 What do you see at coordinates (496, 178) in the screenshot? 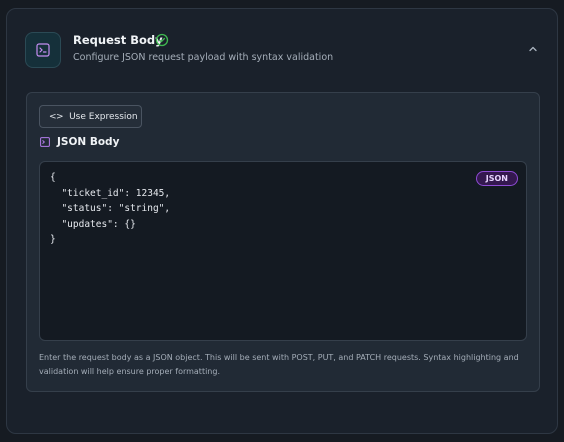
I see `json-badge: JSON` at bounding box center [496, 178].